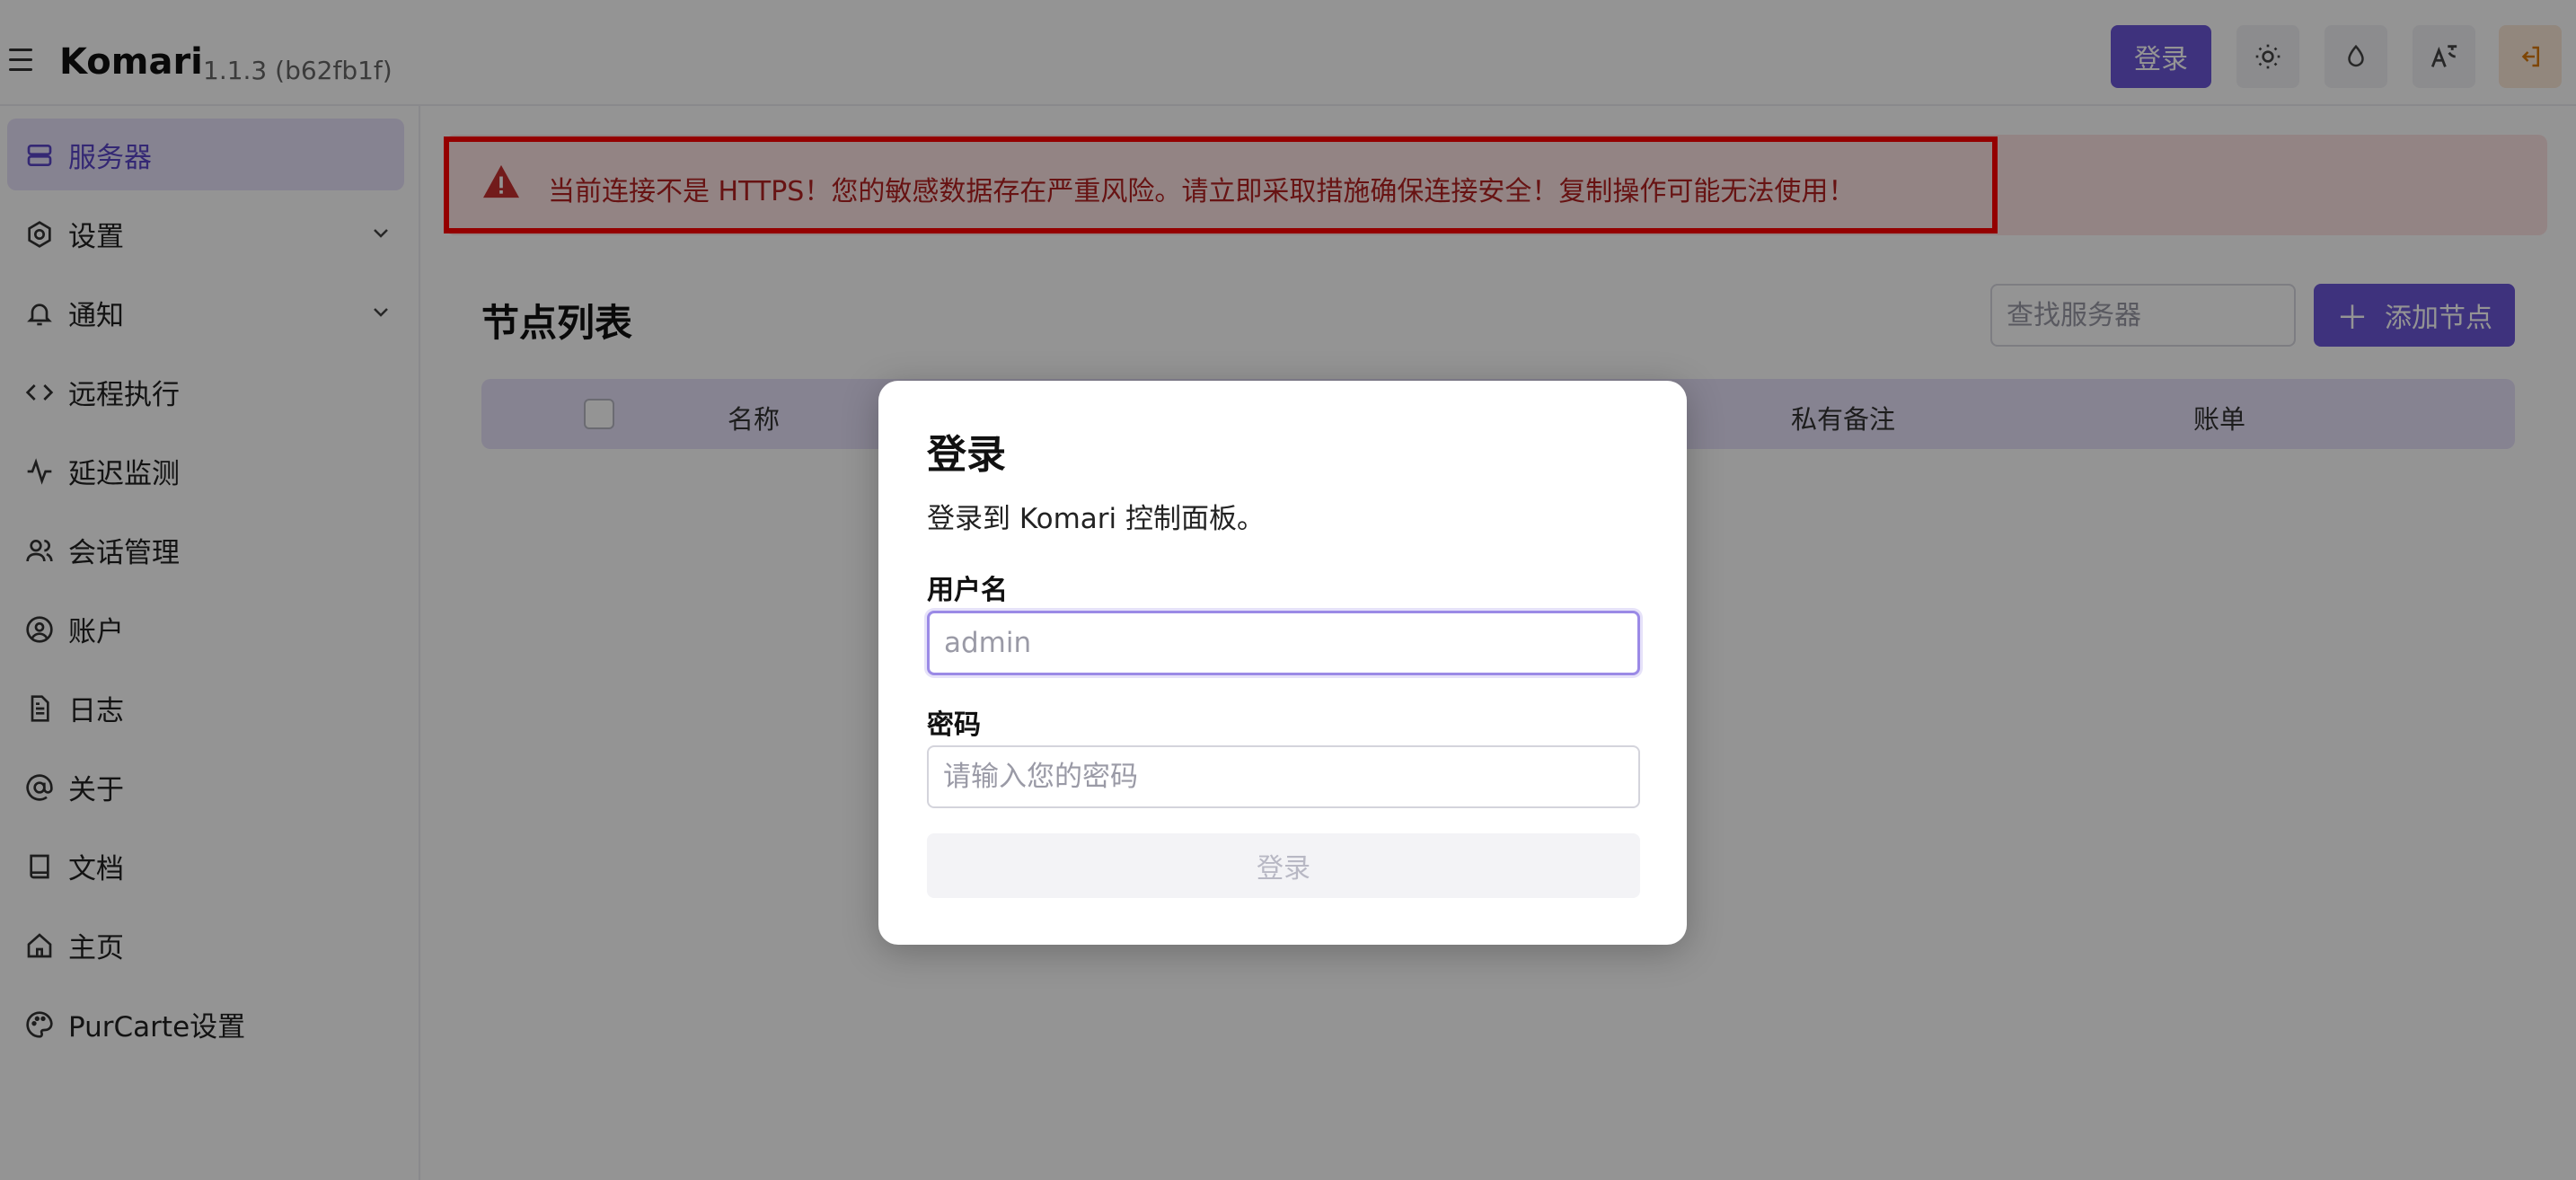 Image resolution: width=2576 pixels, height=1180 pixels. What do you see at coordinates (954, 725) in the screenshot?
I see `password-label: 密码` at bounding box center [954, 725].